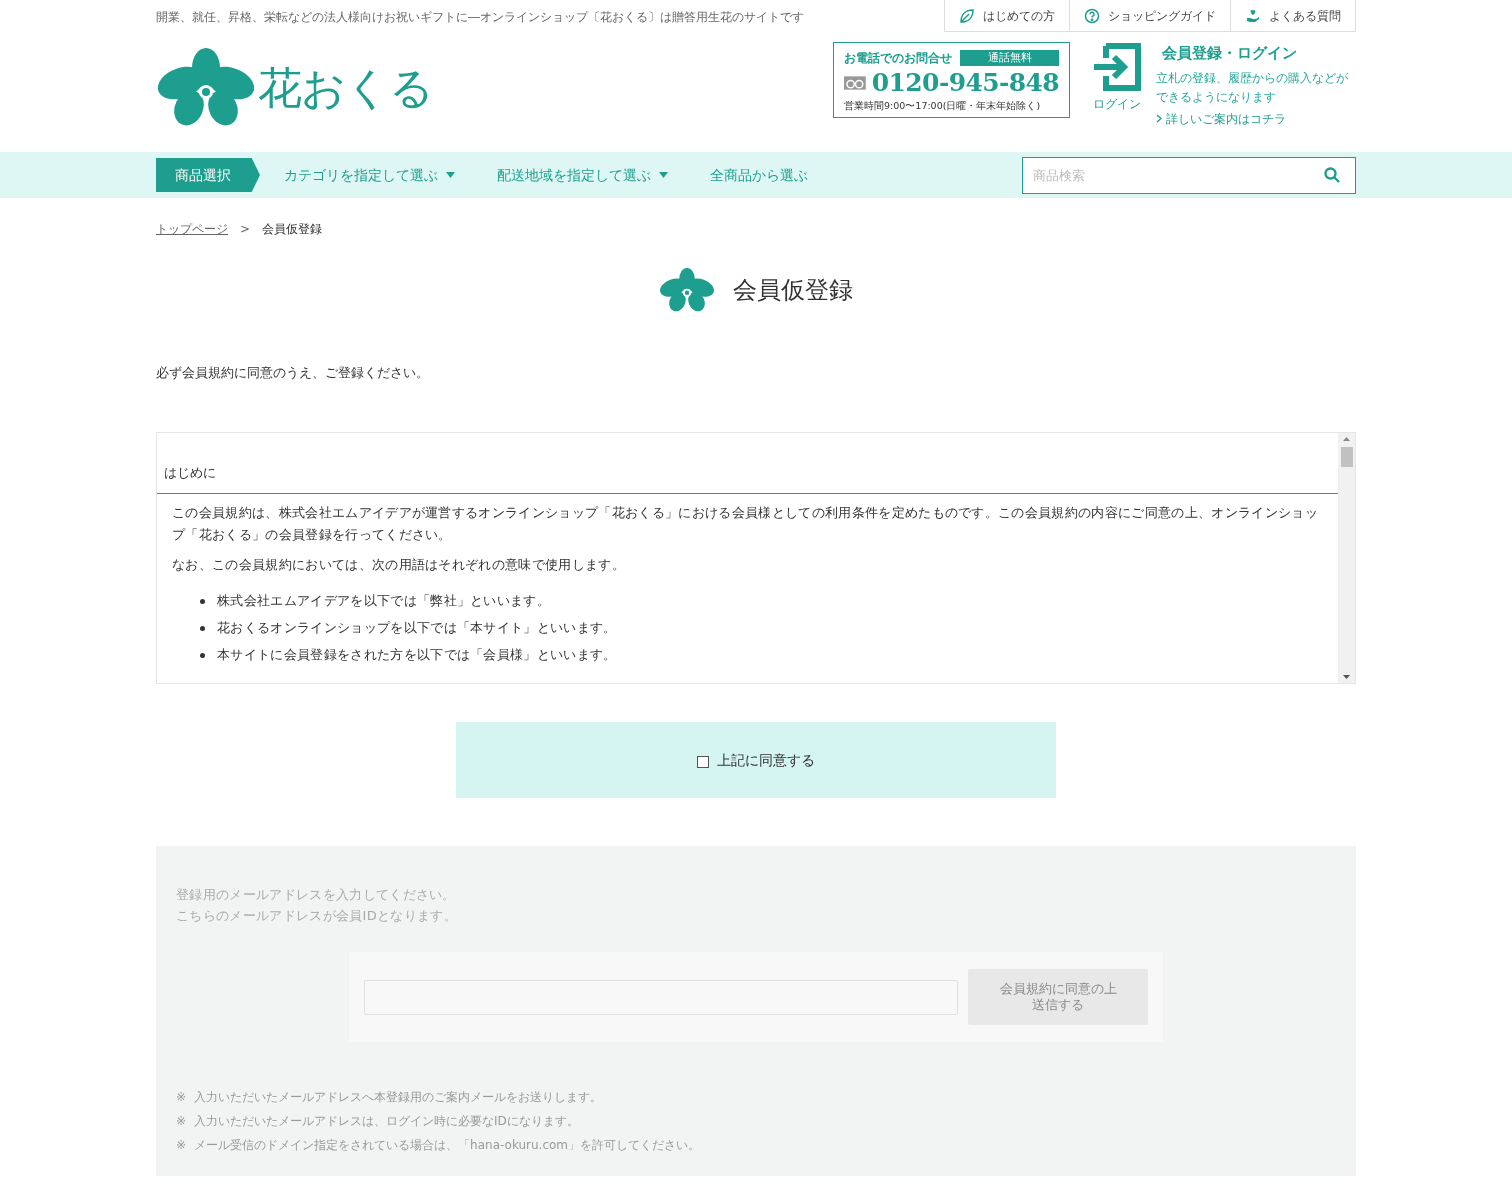 The width and height of the screenshot is (1512, 1204). Describe the element at coordinates (1159, 118) in the screenshot. I see `chevron-right-icon` at that location.